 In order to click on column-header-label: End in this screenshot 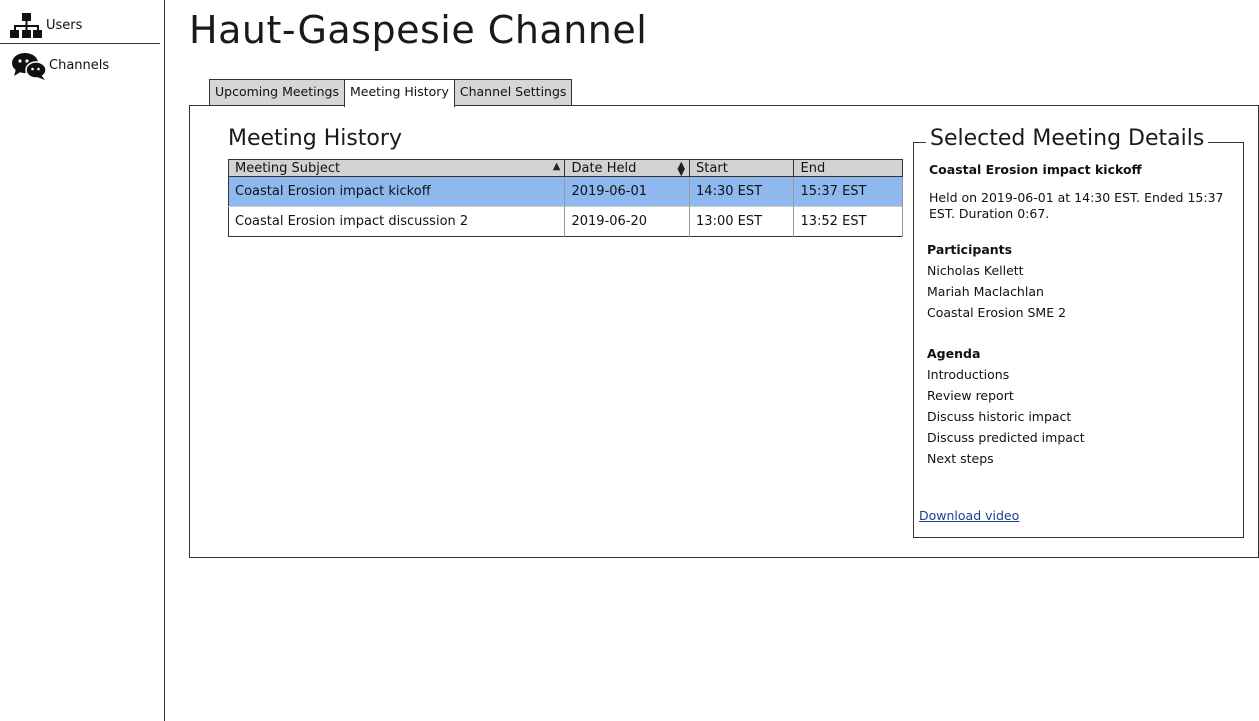, I will do `click(813, 168)`.